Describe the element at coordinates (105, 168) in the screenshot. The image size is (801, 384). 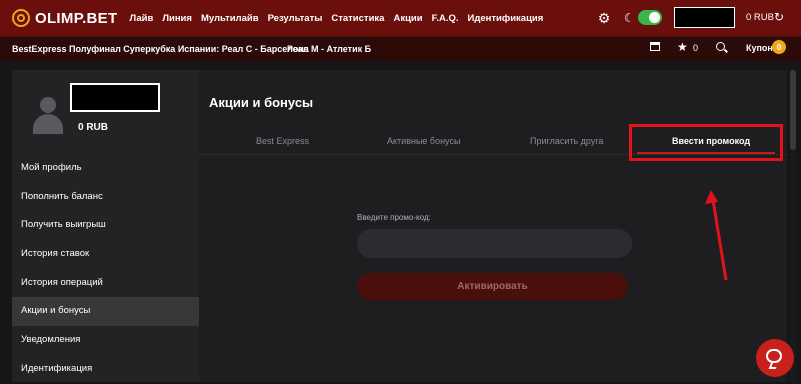
I see `sidebar-item-my-profile: Мой профиль` at that location.